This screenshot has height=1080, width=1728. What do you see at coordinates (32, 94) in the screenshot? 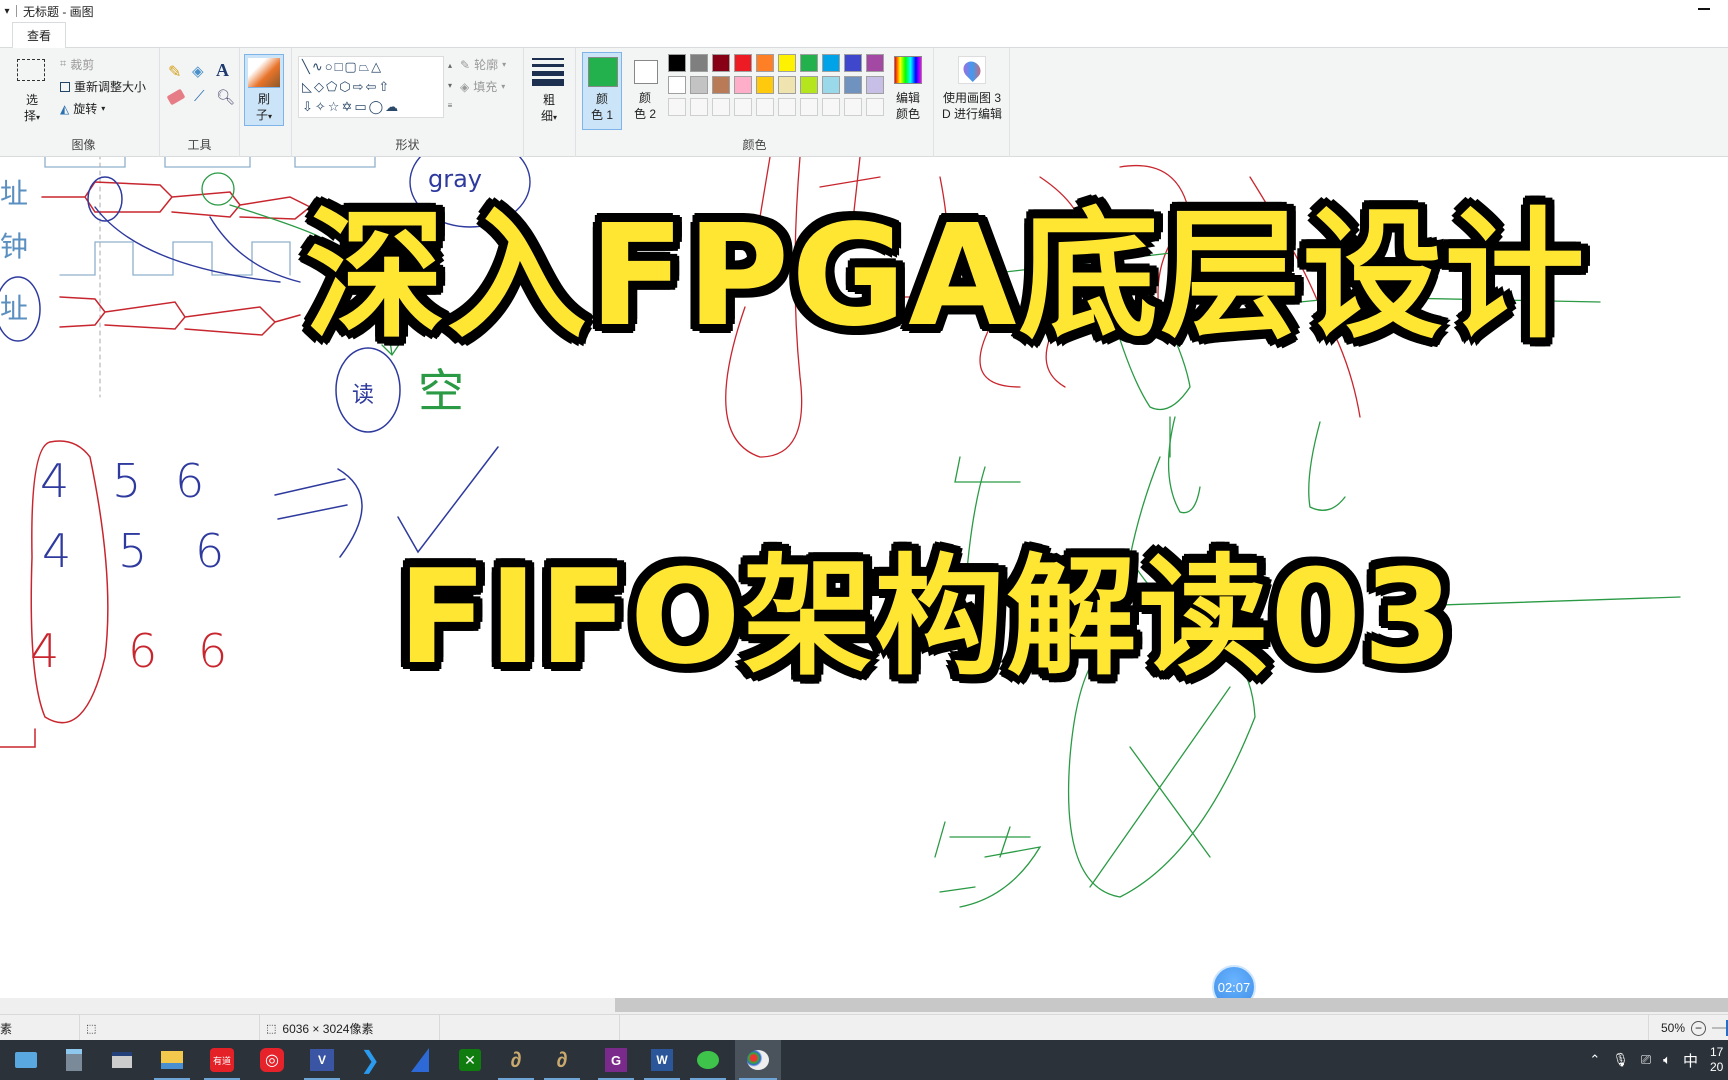
I see `select-button: 选择▾` at bounding box center [32, 94].